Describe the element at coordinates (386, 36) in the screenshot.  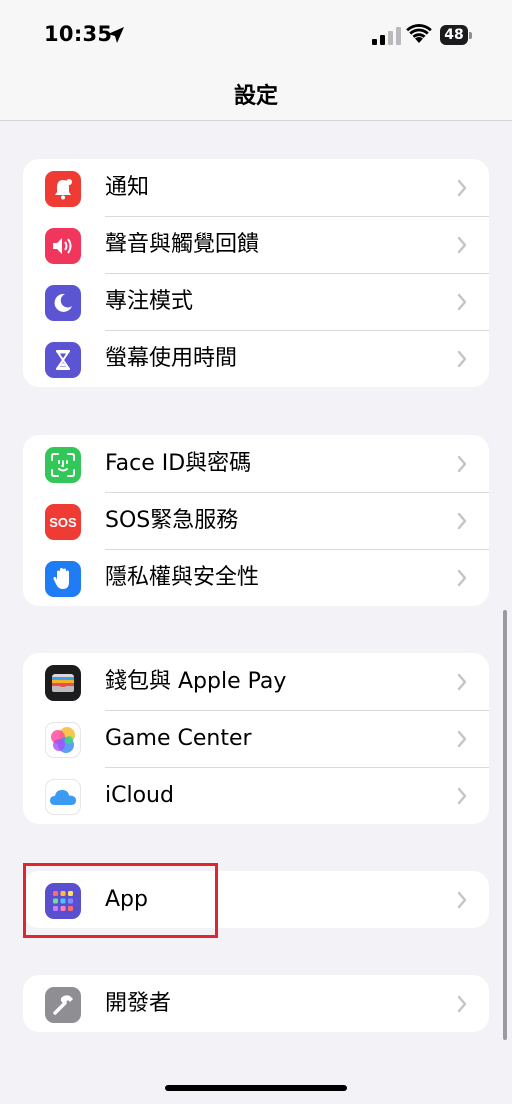
I see `cellular-signal-icon` at that location.